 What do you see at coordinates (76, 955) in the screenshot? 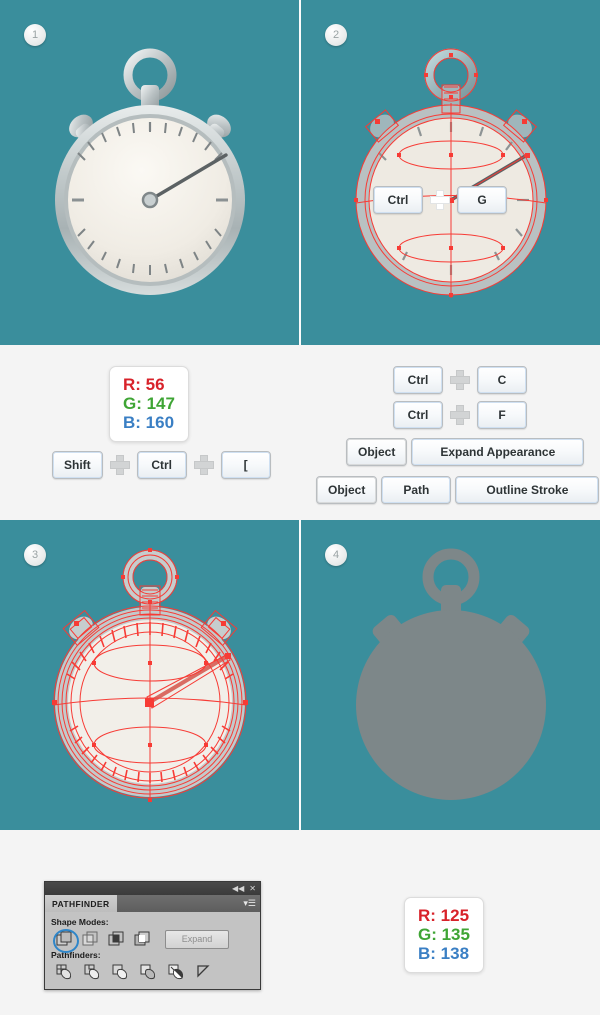
I see `pathfinders-label: Pathfinders:` at bounding box center [76, 955].